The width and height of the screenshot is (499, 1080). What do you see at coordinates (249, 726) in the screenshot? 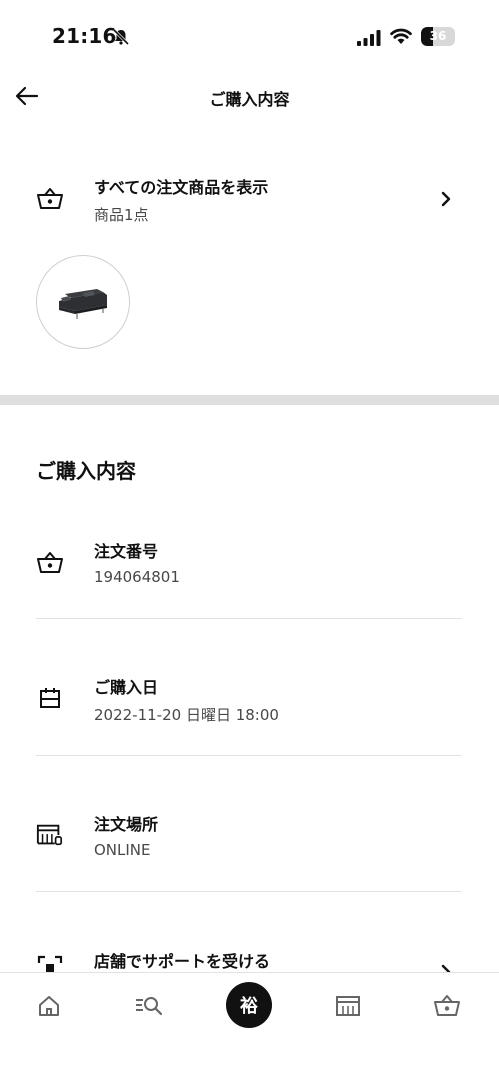
I see `purchase-date-row: ご購入日 2022-11-20 日曜日 18:00` at bounding box center [249, 726].